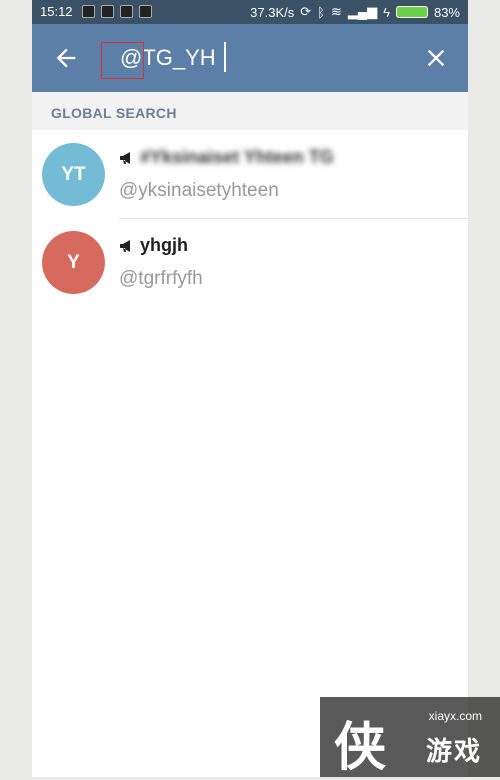 The image size is (500, 780). What do you see at coordinates (114, 113) in the screenshot?
I see `section-title: GLOBAL SEARCH` at bounding box center [114, 113].